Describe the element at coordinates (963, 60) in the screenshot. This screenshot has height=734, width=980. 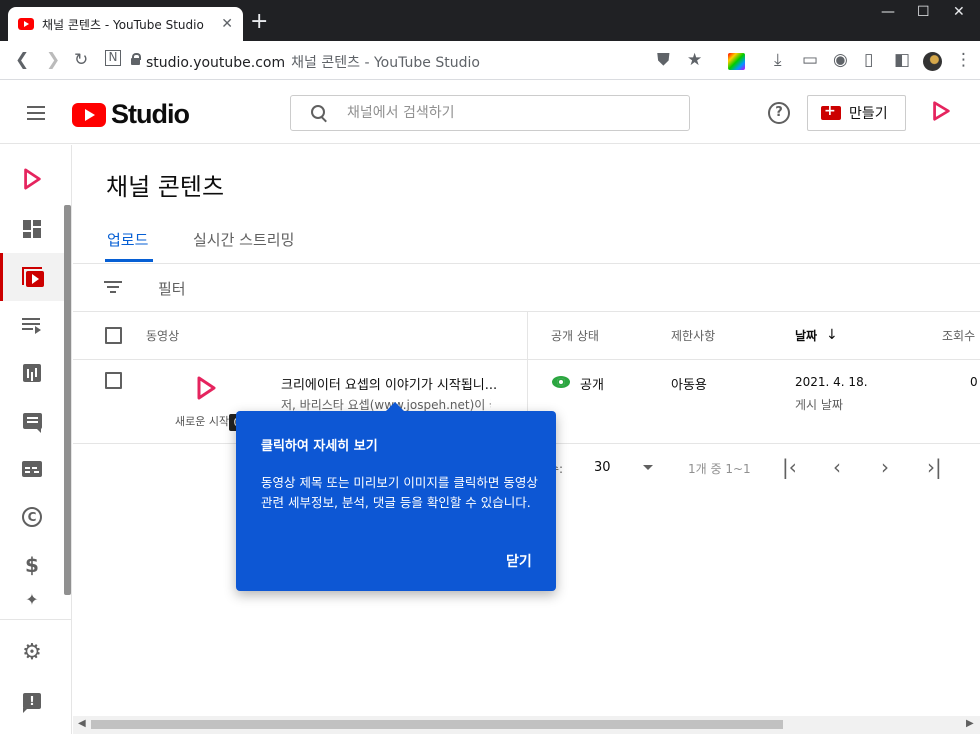
I see `browser-menu-icon: ⋮` at that location.